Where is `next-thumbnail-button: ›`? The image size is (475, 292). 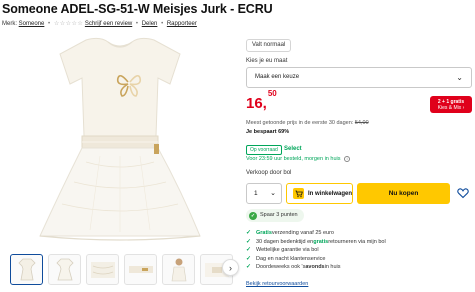 next-thumbnail-button: › is located at coordinates (230, 267).